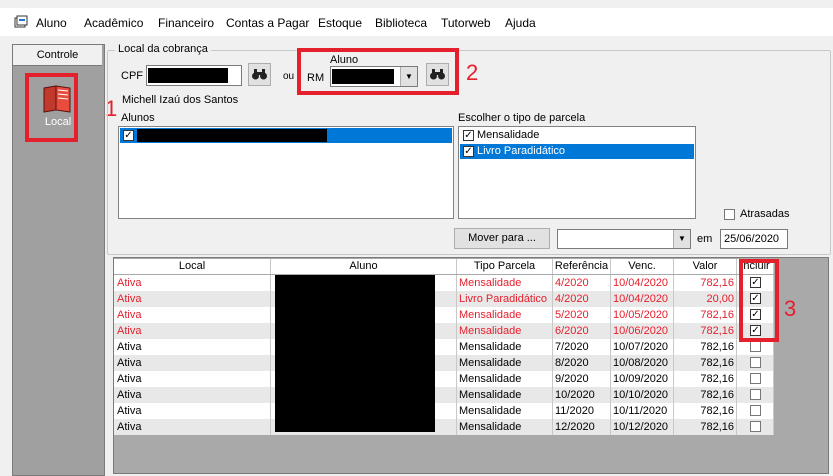  Describe the element at coordinates (642, 347) in the screenshot. I see `cell-vencimento: 10/07/2020` at that location.